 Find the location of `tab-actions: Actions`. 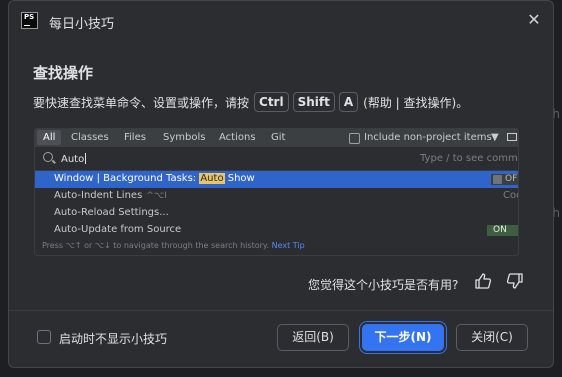

tab-actions: Actions is located at coordinates (237, 137).